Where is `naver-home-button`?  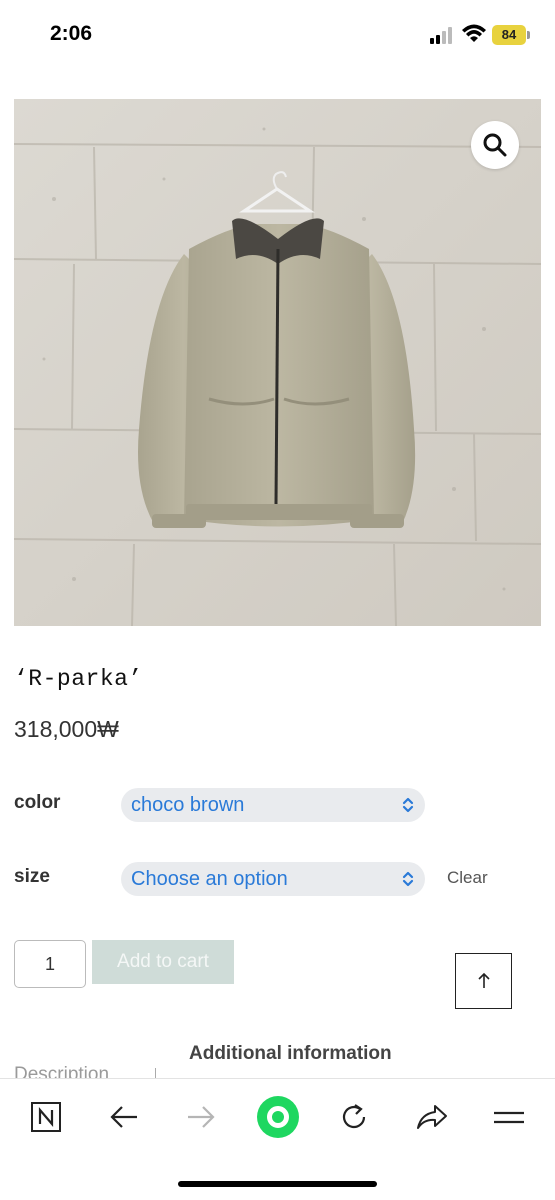
naver-home-button is located at coordinates (46, 1117).